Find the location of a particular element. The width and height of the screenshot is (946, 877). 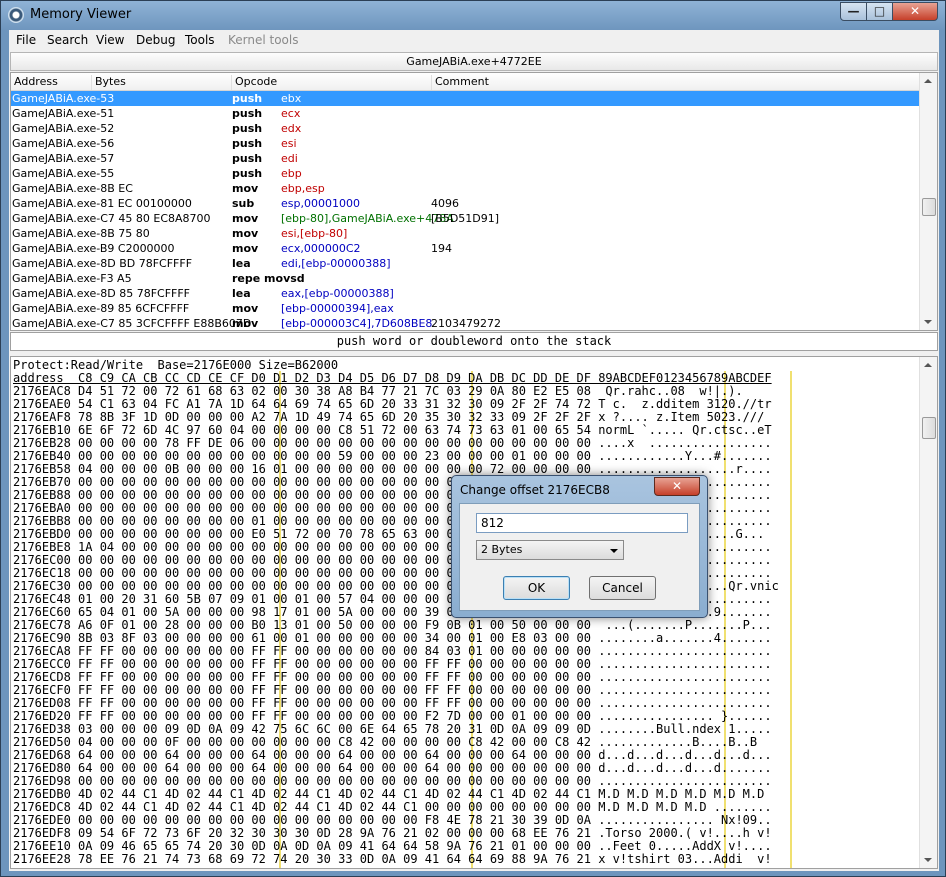

row-address: GameJABiA.exe-8D BD 78FCFFFF is located at coordinates (102, 263).